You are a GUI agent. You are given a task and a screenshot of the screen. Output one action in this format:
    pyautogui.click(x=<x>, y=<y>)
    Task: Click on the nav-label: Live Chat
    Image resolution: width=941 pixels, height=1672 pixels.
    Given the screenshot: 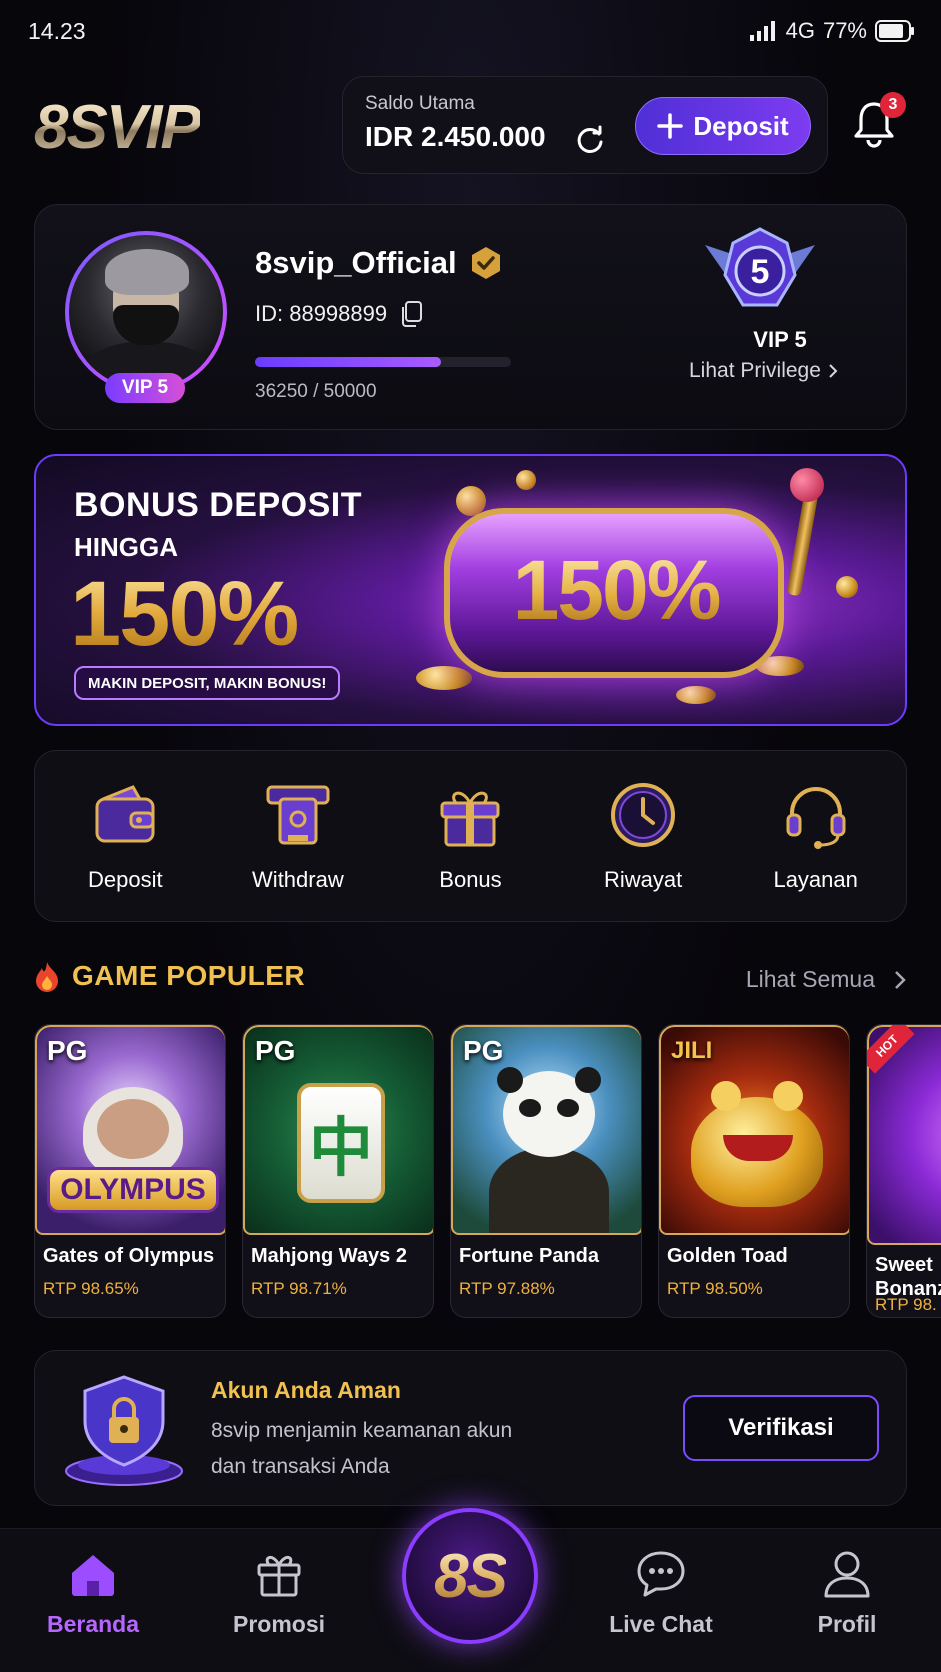 What is the action you would take?
    pyautogui.click(x=661, y=1624)
    